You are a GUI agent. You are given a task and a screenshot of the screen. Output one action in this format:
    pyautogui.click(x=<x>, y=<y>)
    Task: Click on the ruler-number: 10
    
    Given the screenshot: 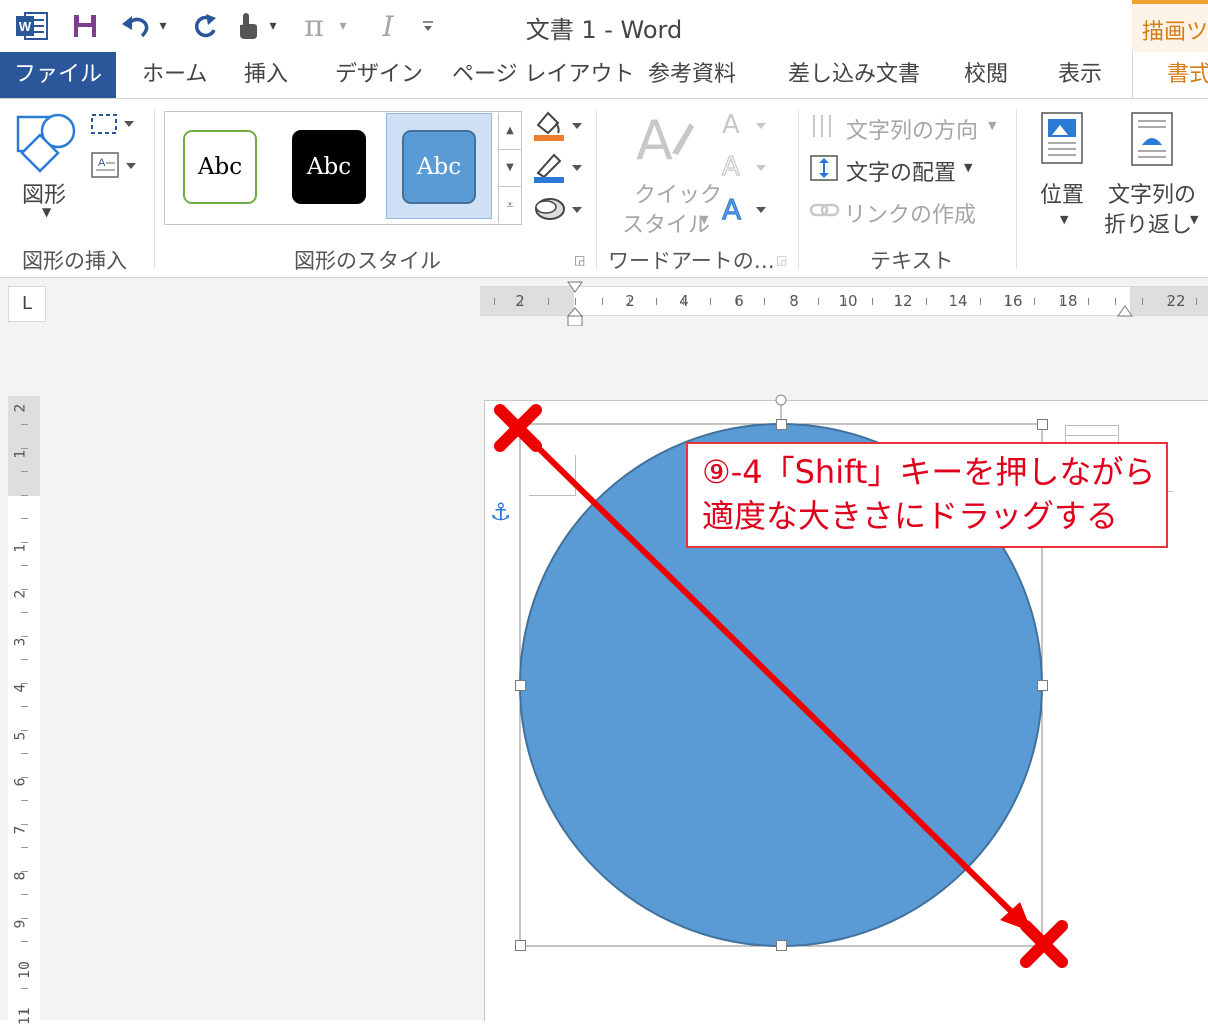 What is the action you would take?
    pyautogui.click(x=848, y=301)
    